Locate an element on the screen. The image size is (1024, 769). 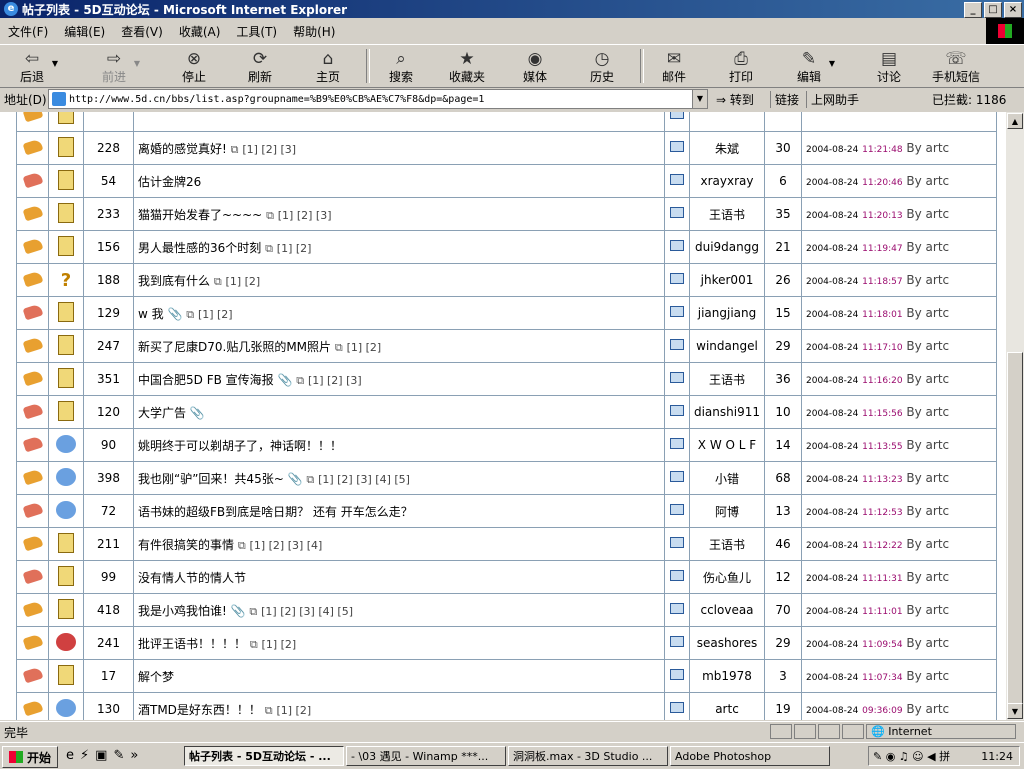
thread-title-link: 酒TMD是好东西！！！ is located at coordinates (199, 710).